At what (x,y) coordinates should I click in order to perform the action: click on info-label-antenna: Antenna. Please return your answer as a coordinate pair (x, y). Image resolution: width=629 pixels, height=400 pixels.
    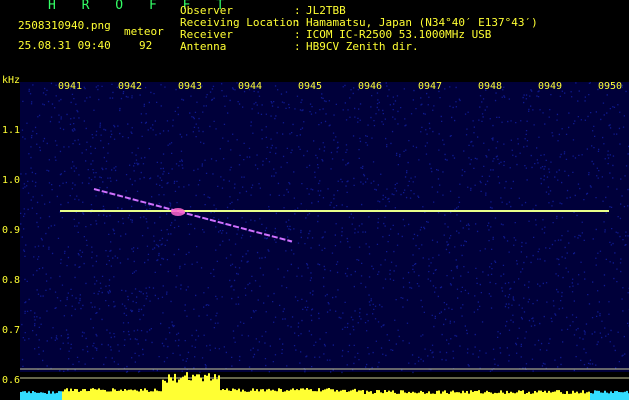
    Looking at the image, I should click on (203, 46).